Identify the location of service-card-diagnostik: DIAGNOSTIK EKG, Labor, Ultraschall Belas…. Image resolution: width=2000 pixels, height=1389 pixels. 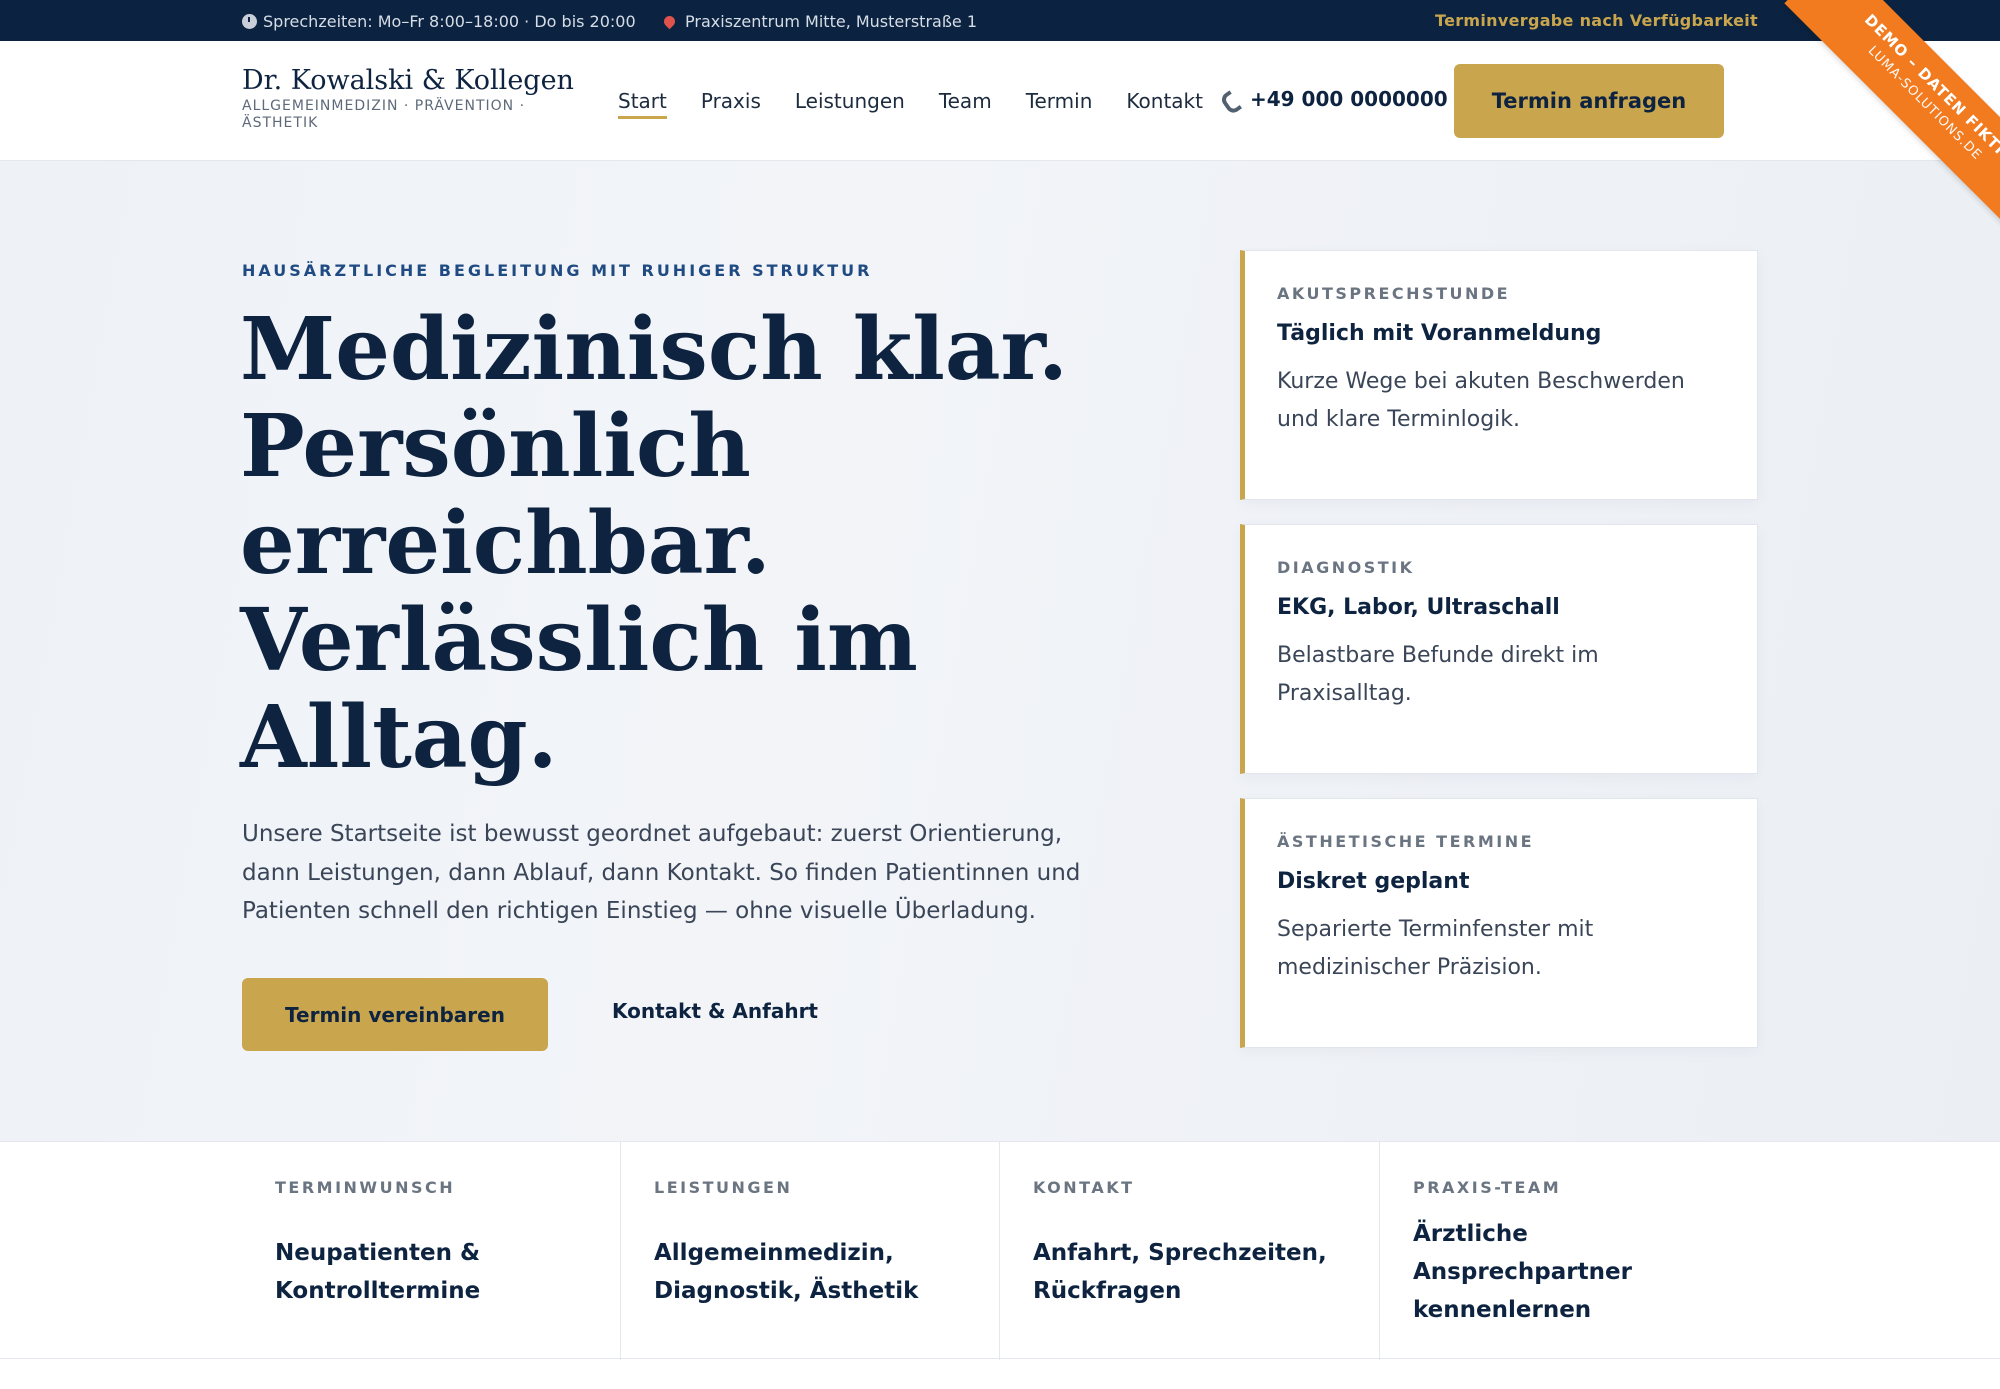
(1499, 649).